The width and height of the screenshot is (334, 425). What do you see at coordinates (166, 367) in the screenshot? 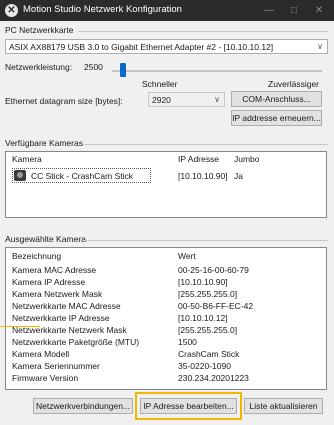
I see `table-row: Kamera Seriennummer 35-0220-1090` at bounding box center [166, 367].